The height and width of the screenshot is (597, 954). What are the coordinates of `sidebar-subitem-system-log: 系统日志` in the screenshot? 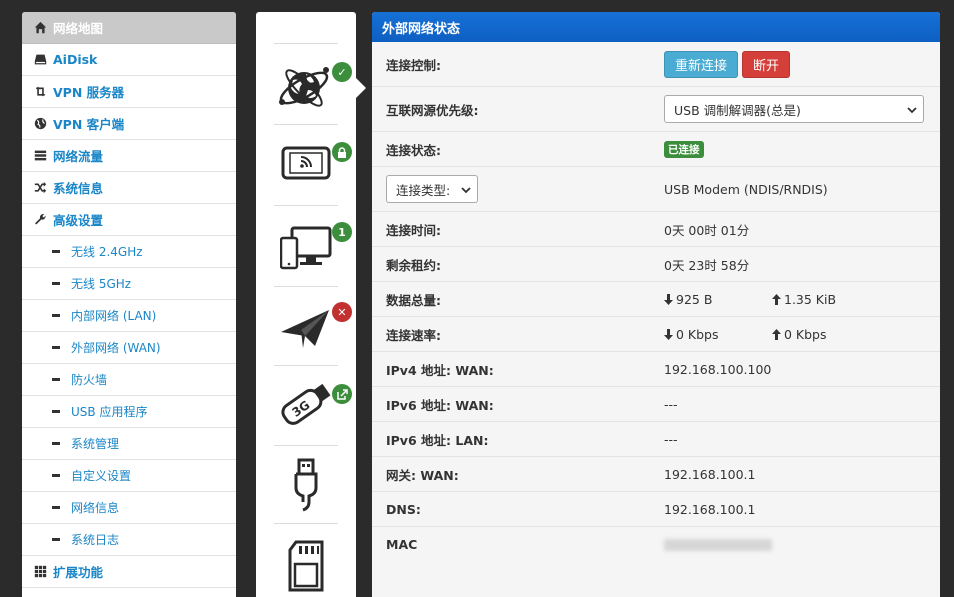 It's located at (129, 540).